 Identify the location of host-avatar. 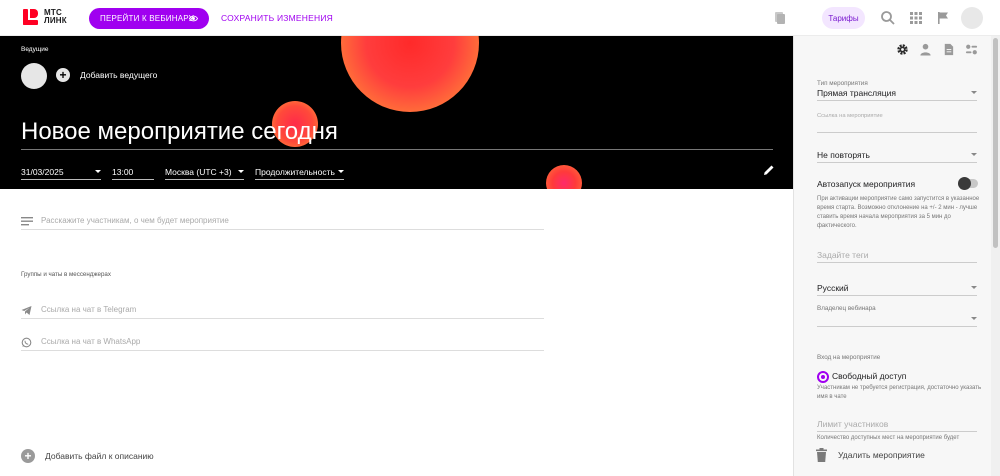
(34, 76).